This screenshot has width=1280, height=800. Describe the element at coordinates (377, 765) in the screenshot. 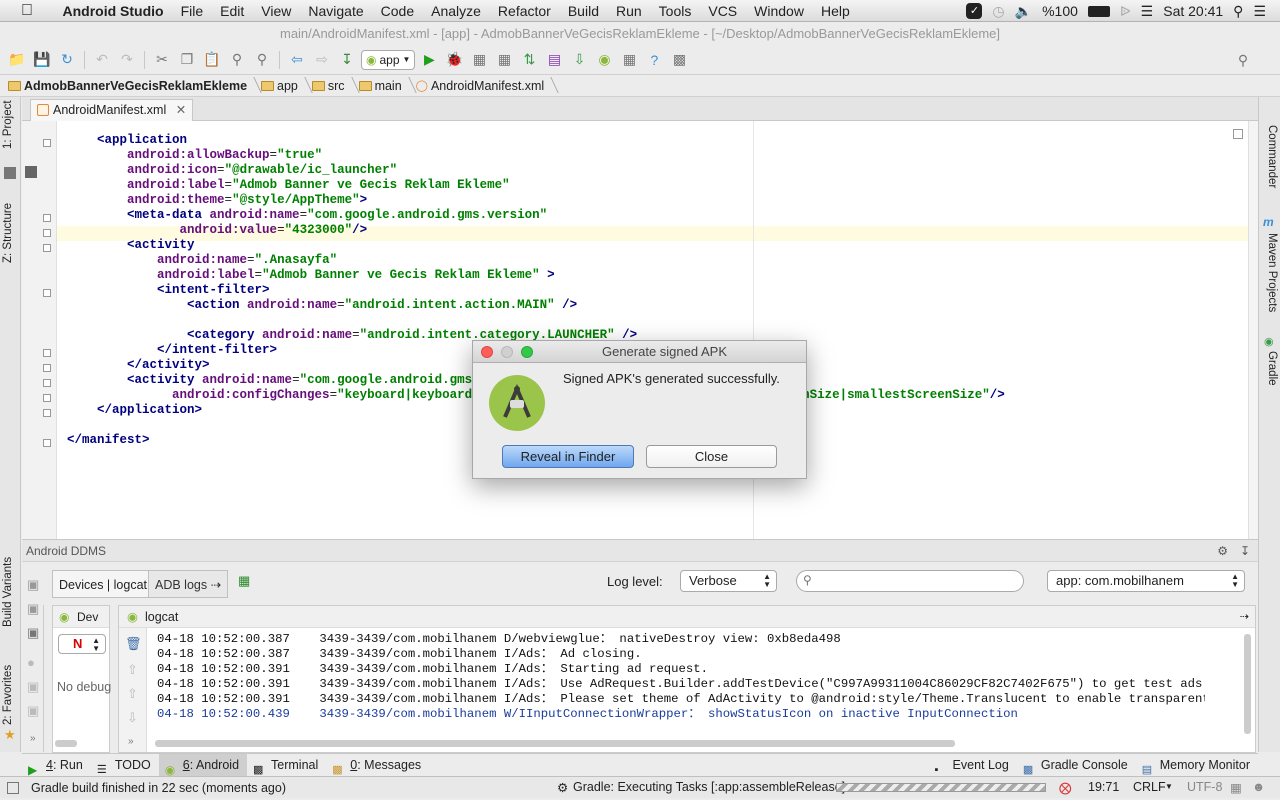

I see `tab-messages: ▩ 0: Messages` at that location.